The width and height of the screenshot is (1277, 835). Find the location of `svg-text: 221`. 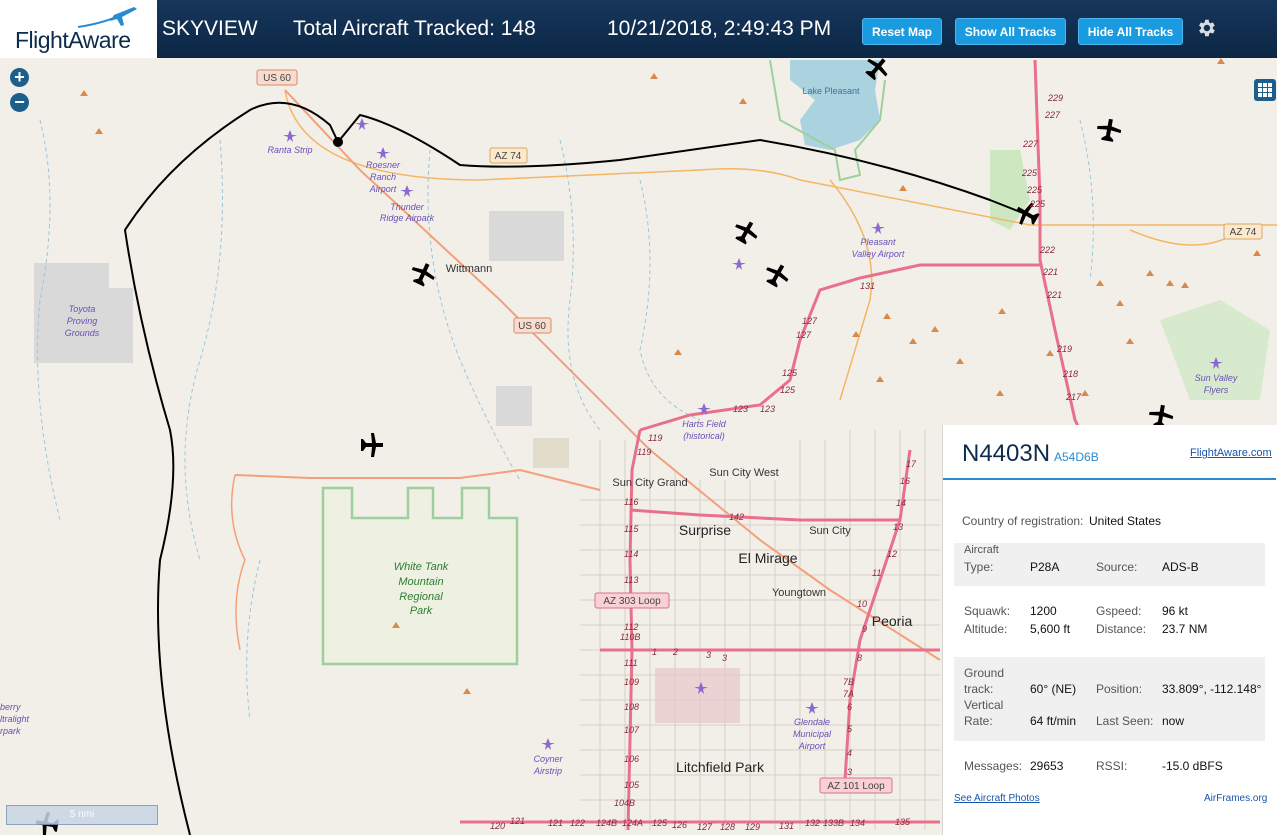

svg-text: 221 is located at coordinates (1050, 272).